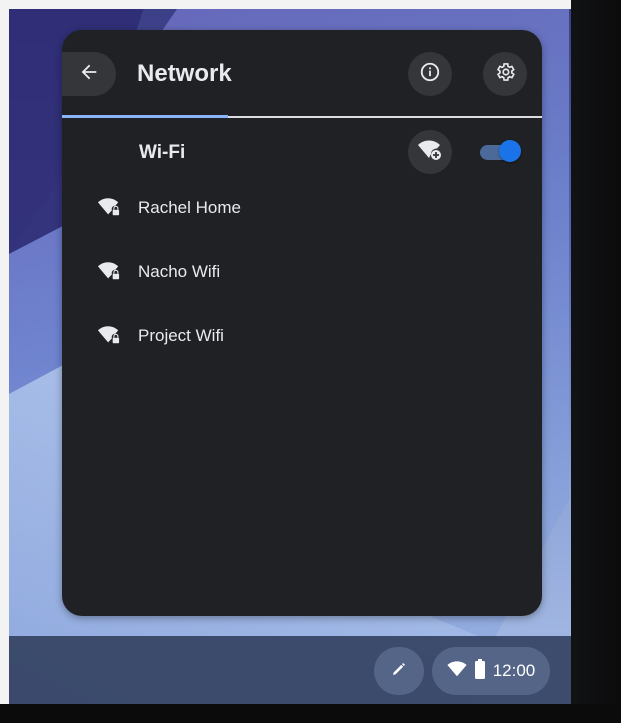 The image size is (621, 723). I want to click on battery-icon, so click(479, 671).